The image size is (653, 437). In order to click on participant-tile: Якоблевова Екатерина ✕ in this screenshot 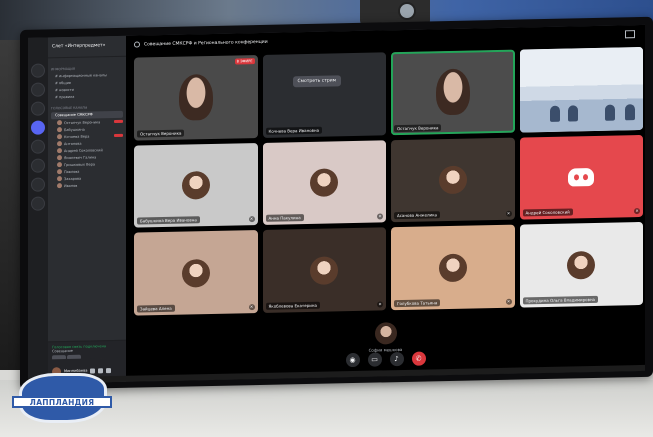, I will do `click(324, 270)`.